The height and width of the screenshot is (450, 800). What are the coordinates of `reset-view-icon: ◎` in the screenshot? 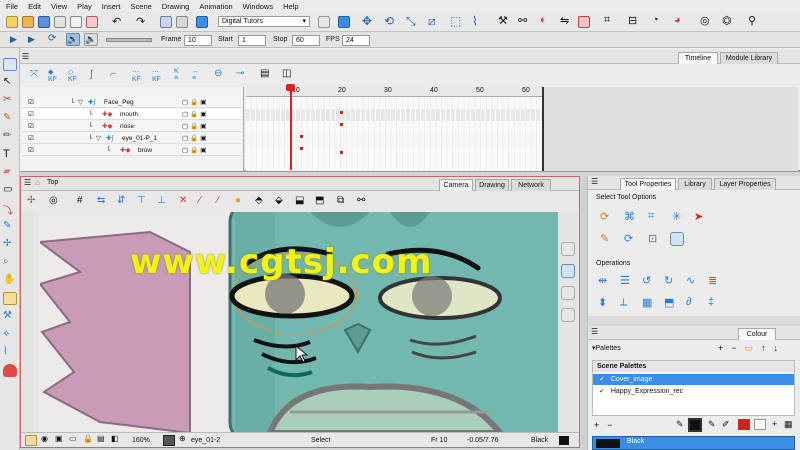 It's located at (53, 200).